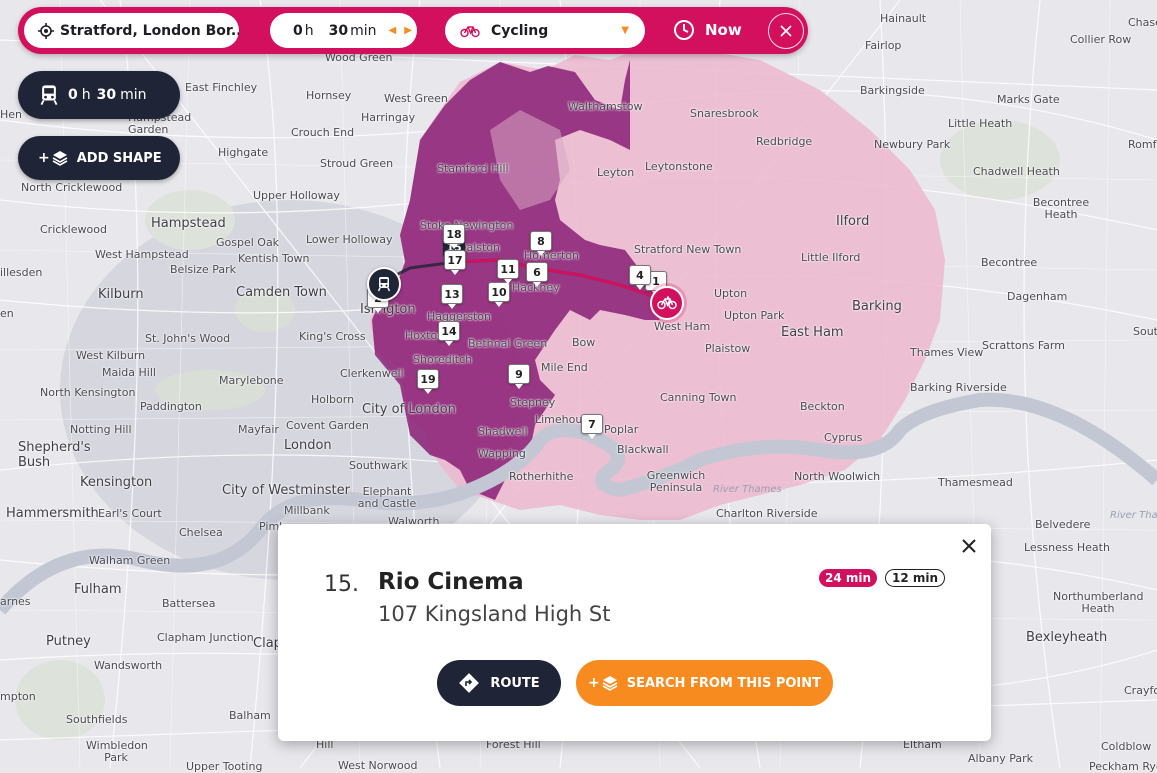 This screenshot has width=1157, height=773. What do you see at coordinates (848, 578) in the screenshot?
I see `cycling-time-badge: 24 min` at bounding box center [848, 578].